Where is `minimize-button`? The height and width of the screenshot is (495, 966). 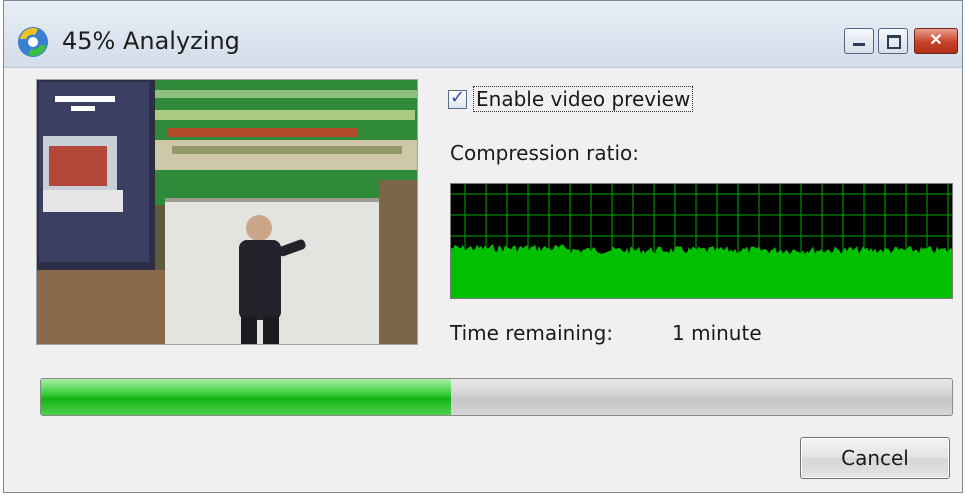 minimize-button is located at coordinates (859, 41).